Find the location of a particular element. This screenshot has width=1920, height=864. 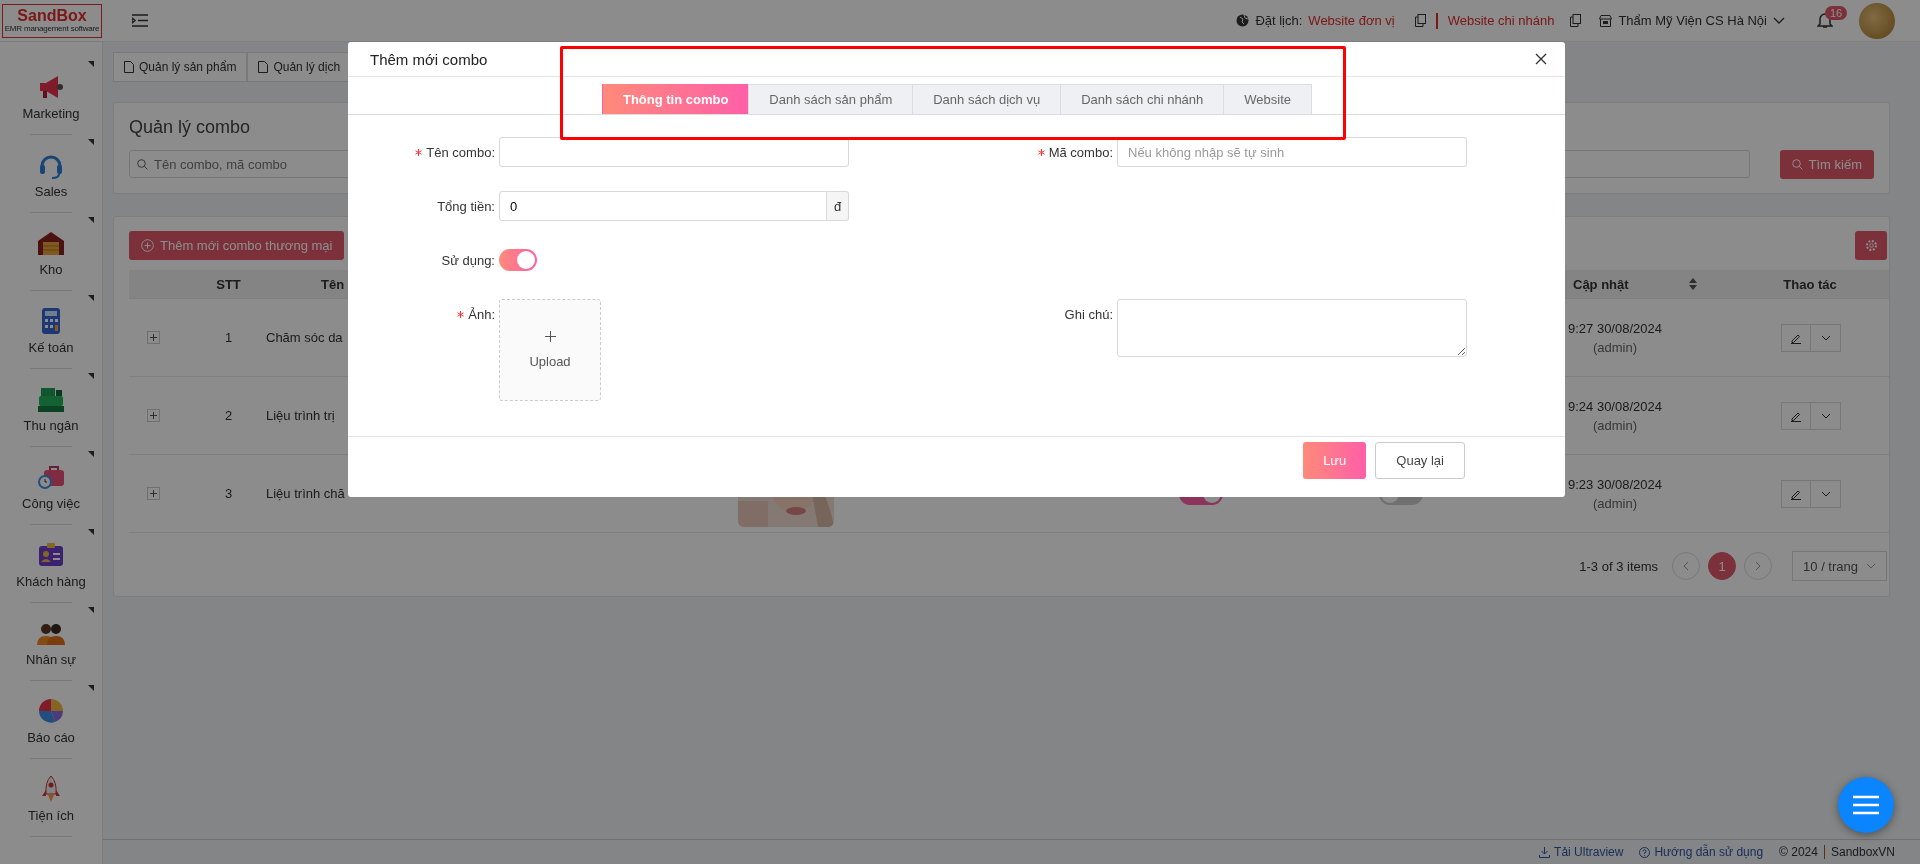

tab: Danh sách sản phẩm is located at coordinates (831, 99).